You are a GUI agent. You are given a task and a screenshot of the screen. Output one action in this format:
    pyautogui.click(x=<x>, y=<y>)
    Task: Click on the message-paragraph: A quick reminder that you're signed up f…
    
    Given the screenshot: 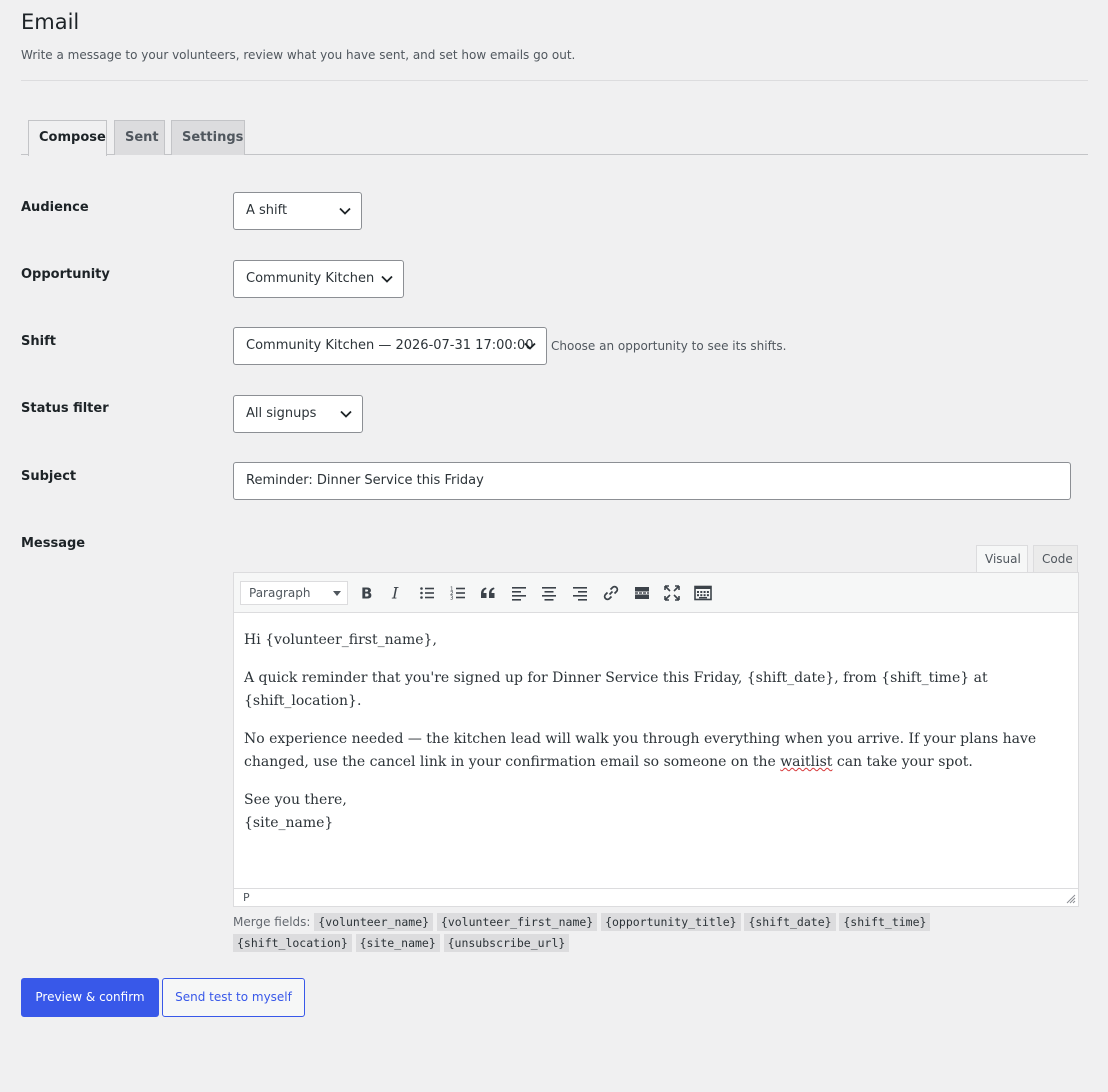 What is the action you would take?
    pyautogui.click(x=616, y=689)
    